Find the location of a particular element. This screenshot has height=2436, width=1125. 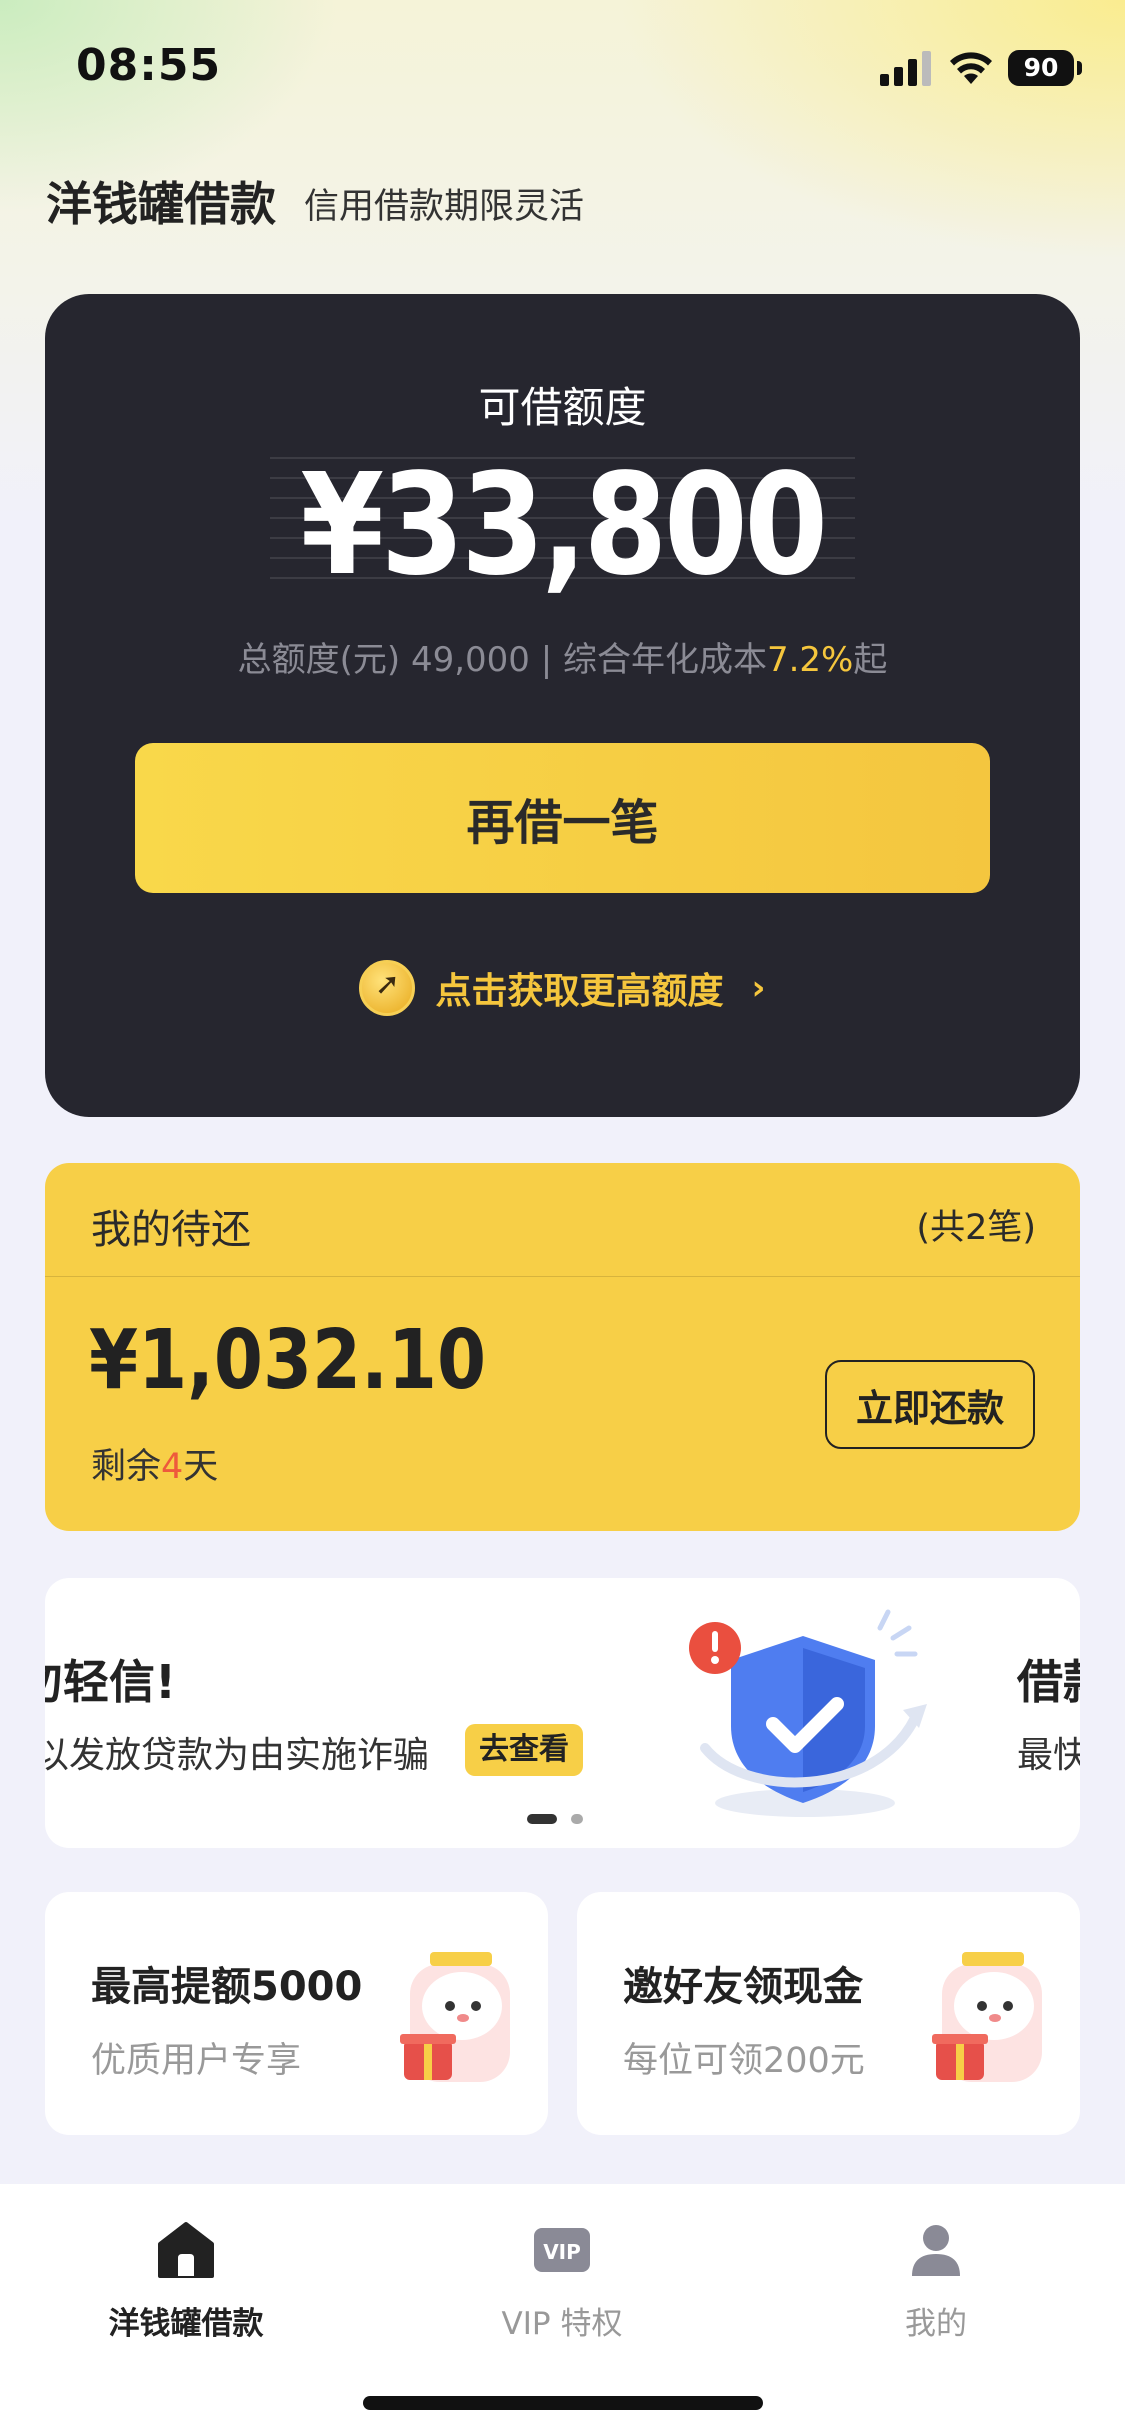

home-indicator is located at coordinates (563, 2403).